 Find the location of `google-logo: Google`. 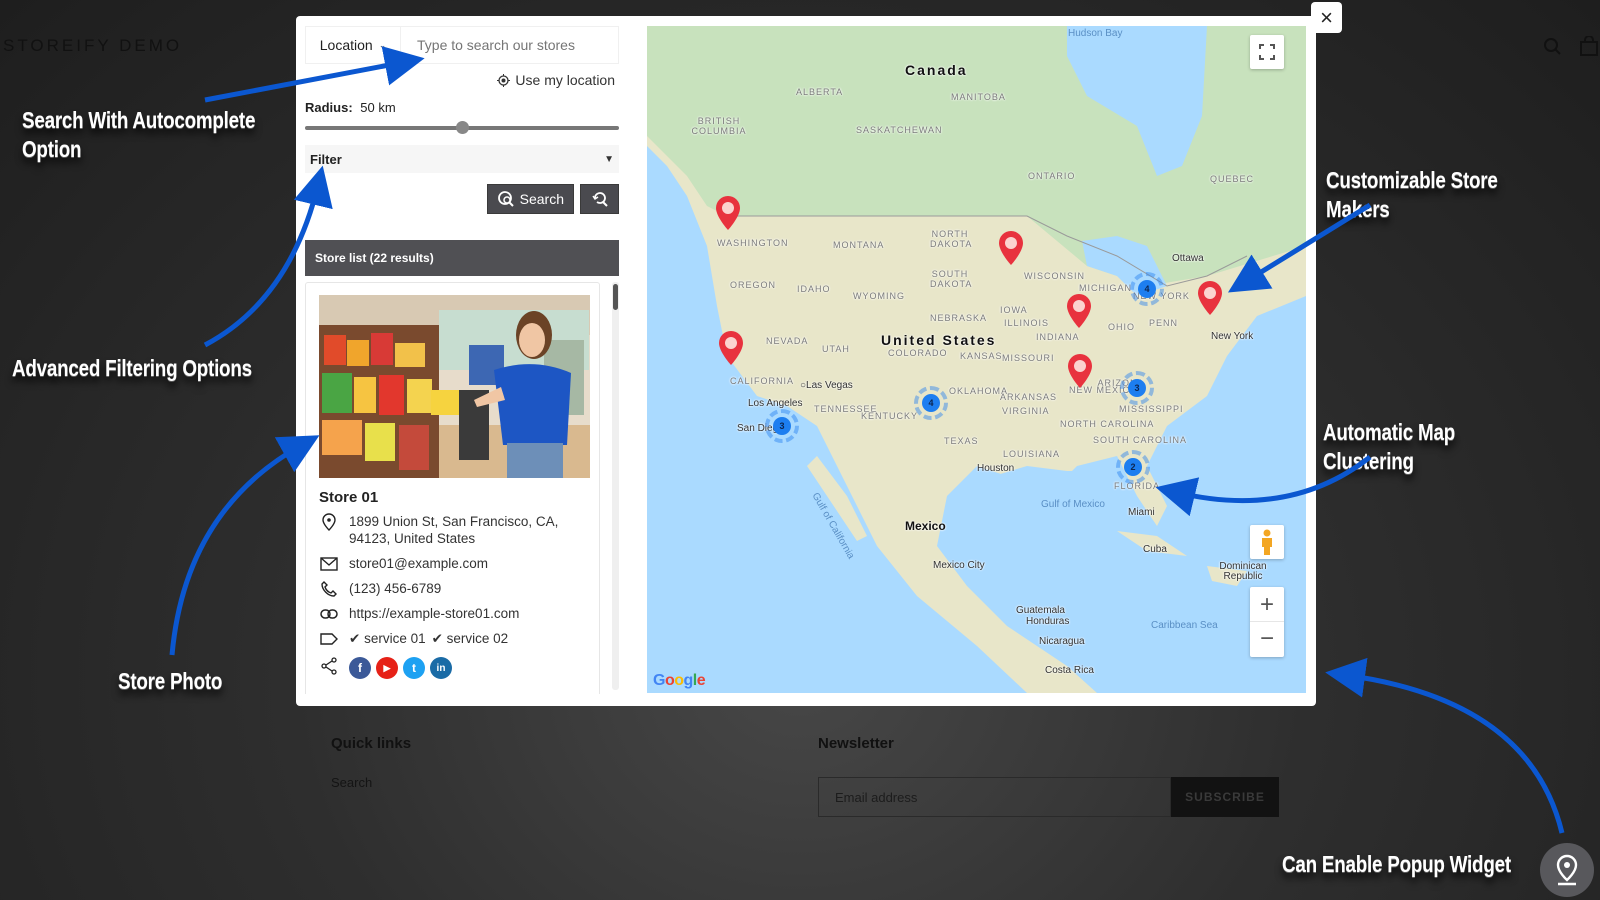

google-logo: Google is located at coordinates (679, 680).